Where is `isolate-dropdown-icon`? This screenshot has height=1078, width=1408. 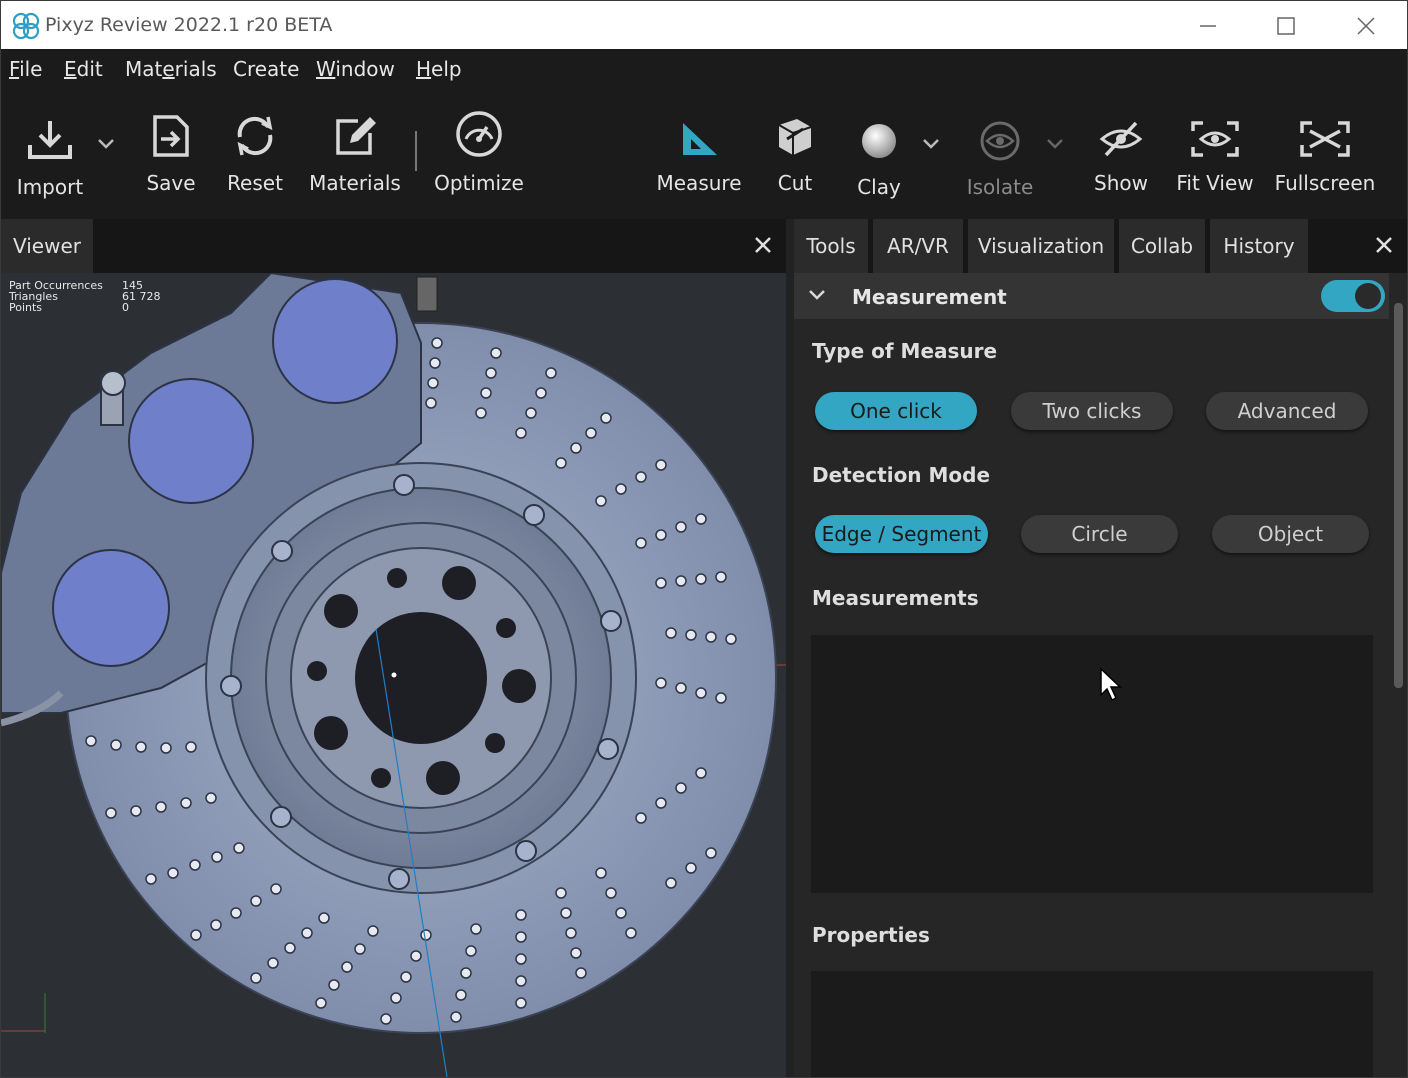 isolate-dropdown-icon is located at coordinates (1055, 144).